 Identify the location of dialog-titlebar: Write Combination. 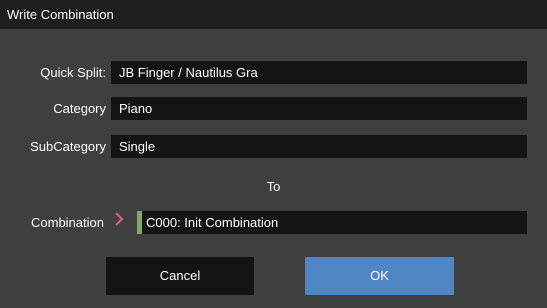
(273, 14).